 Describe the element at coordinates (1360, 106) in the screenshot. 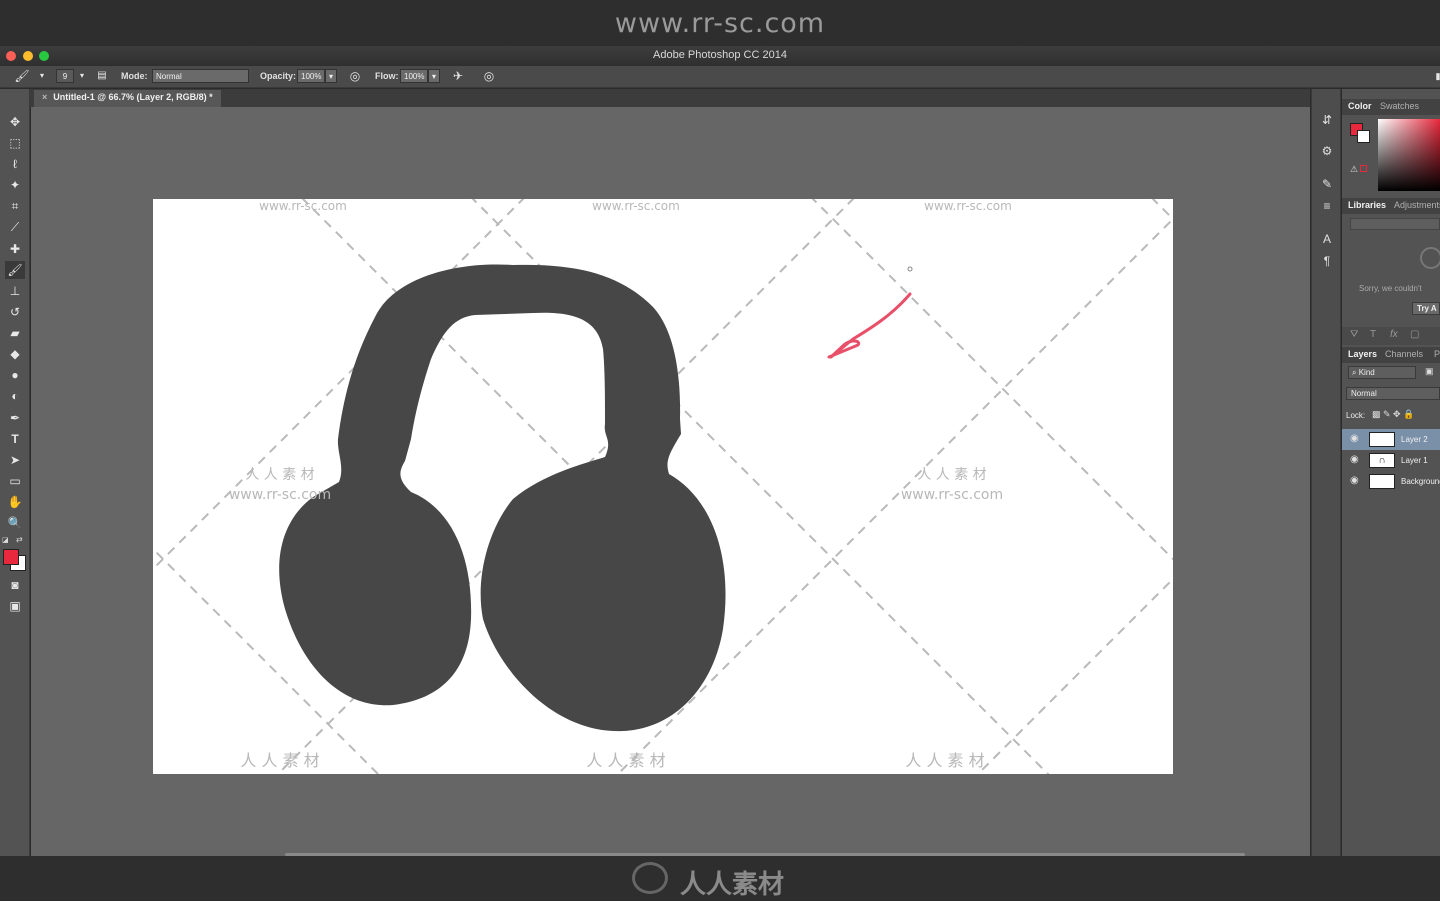

I see `tab-color: Color` at that location.